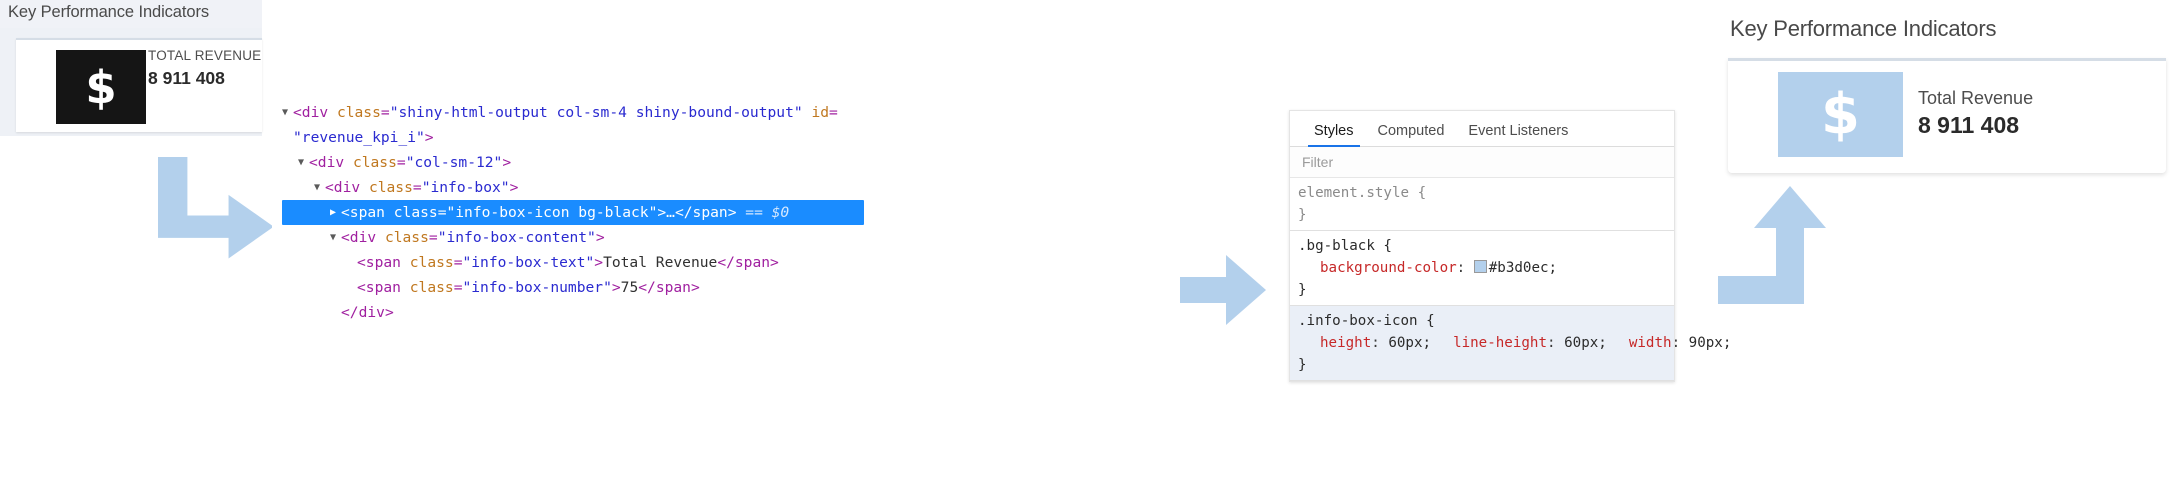 The width and height of the screenshot is (2179, 503). Describe the element at coordinates (1482, 162) in the screenshot. I see `styles-filter-row: Filter` at that location.